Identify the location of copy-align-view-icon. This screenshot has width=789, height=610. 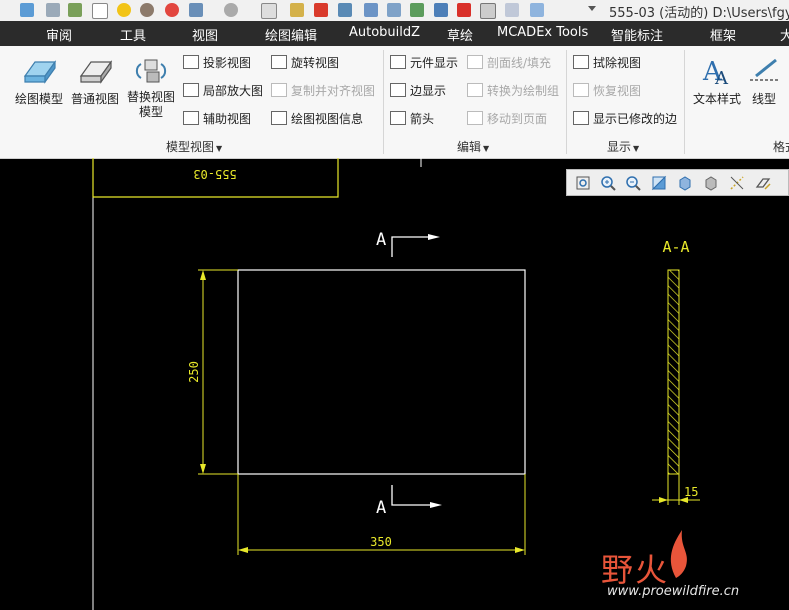
(279, 90).